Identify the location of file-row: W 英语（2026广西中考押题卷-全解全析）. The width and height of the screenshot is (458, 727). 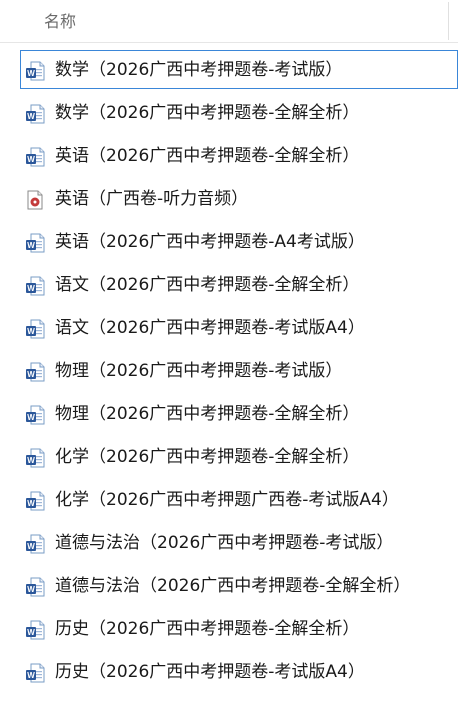
(229, 155).